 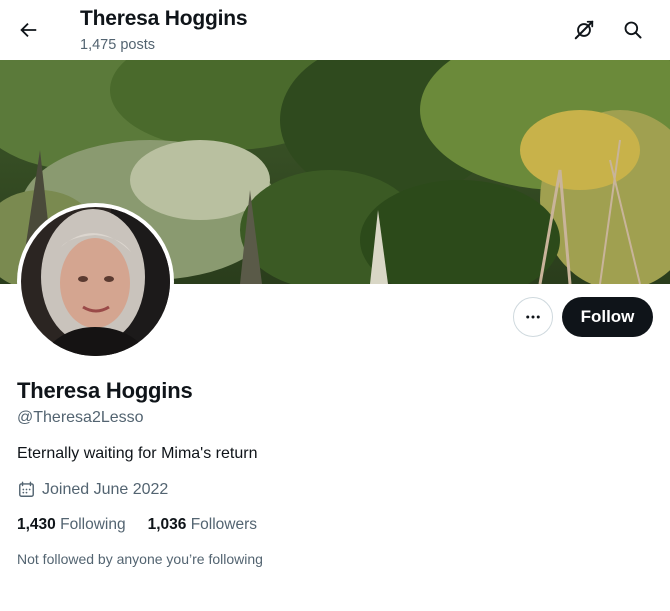 I want to click on post-count: 1,475 posts, so click(x=117, y=45).